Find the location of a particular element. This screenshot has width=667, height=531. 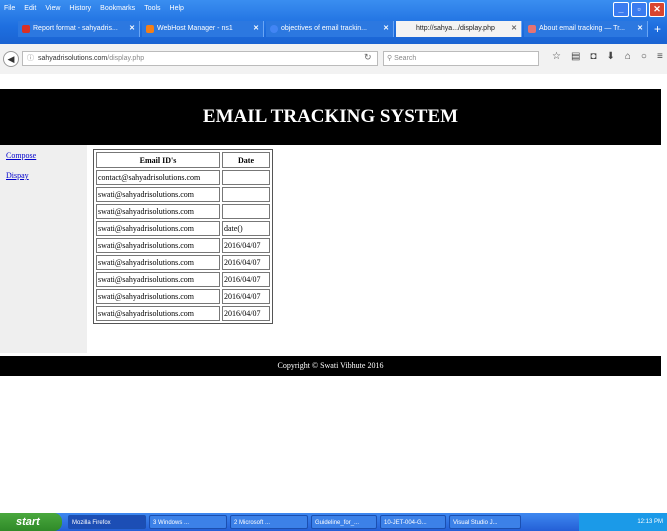

start-button: start is located at coordinates (31, 522).